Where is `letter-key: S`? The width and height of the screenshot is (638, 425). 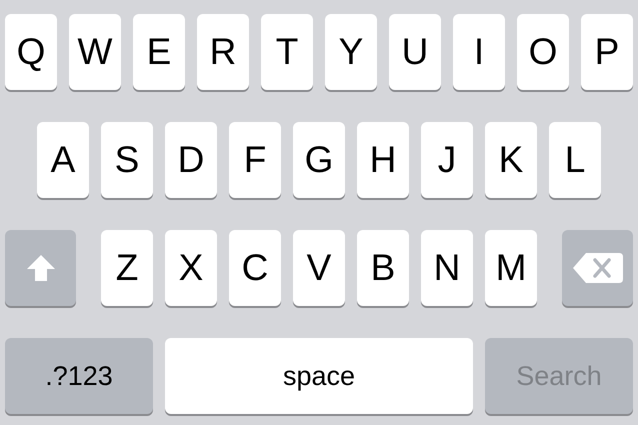 letter-key: S is located at coordinates (127, 160).